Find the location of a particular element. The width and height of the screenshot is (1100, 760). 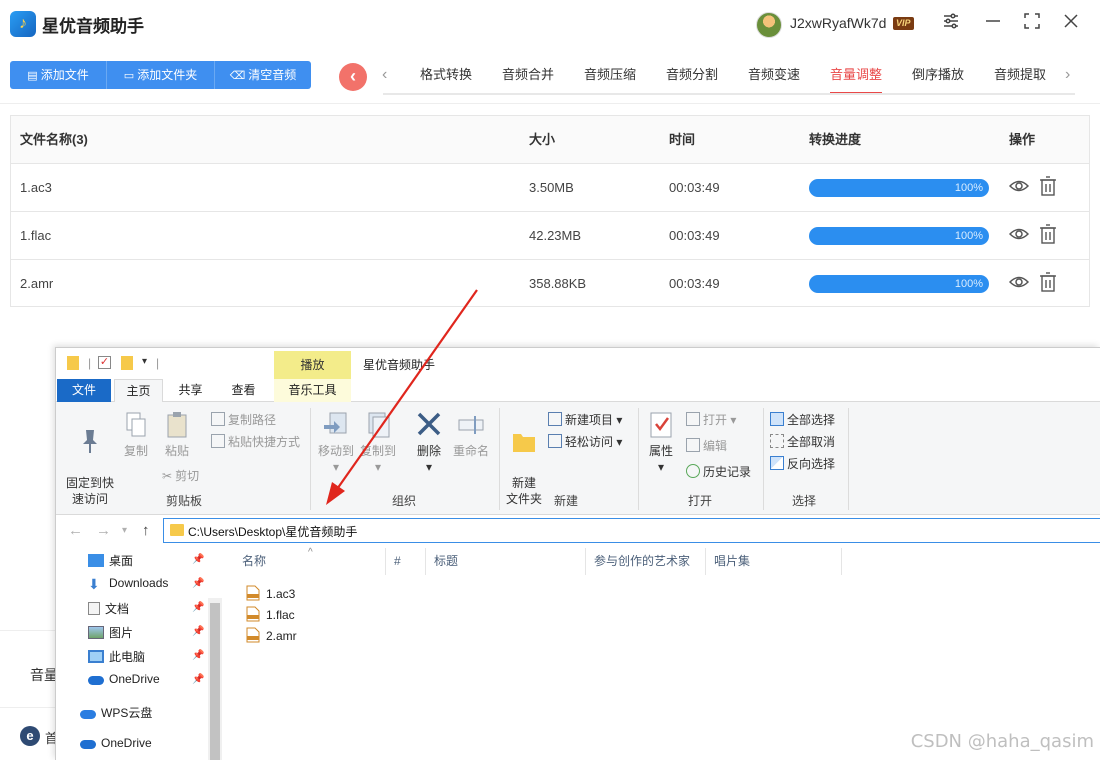

nav-scrollbar-thumb is located at coordinates (215, 681).